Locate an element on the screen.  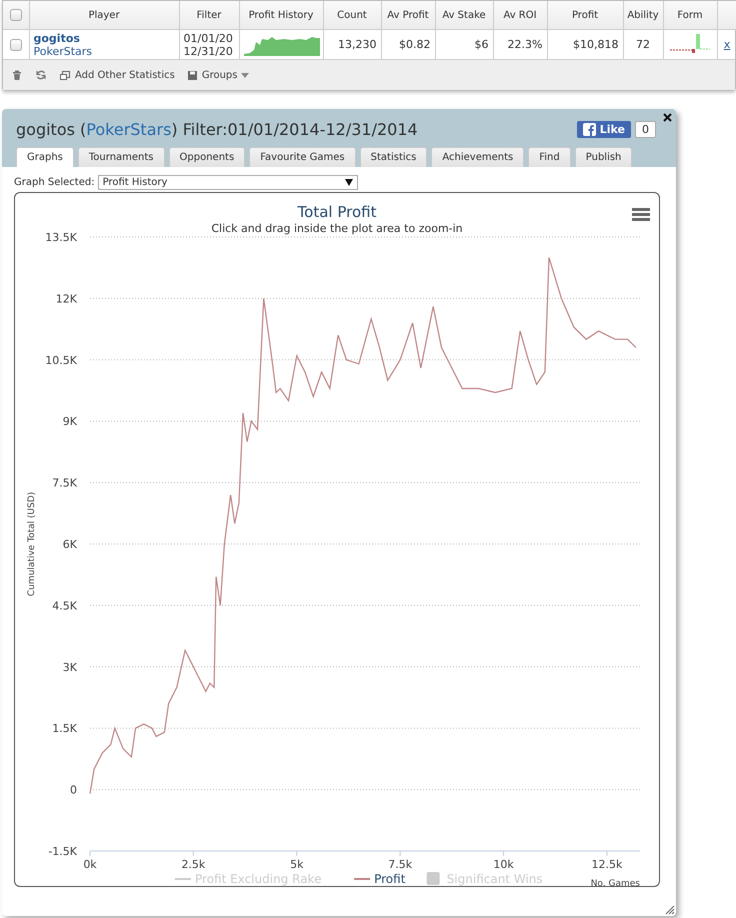
table-cell-text: $6 is located at coordinates (481, 44).